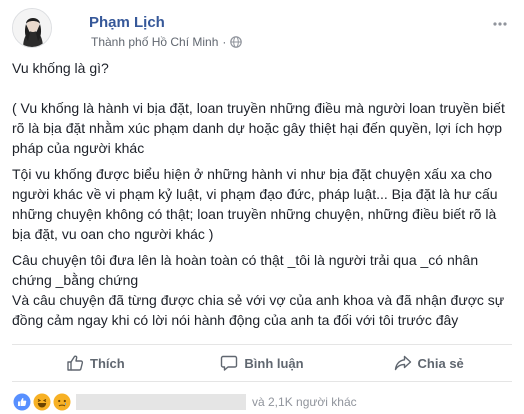 The image size is (524, 414). Describe the element at coordinates (154, 42) in the screenshot. I see `location-link: Thành phố Hồ Chí Minh` at that location.